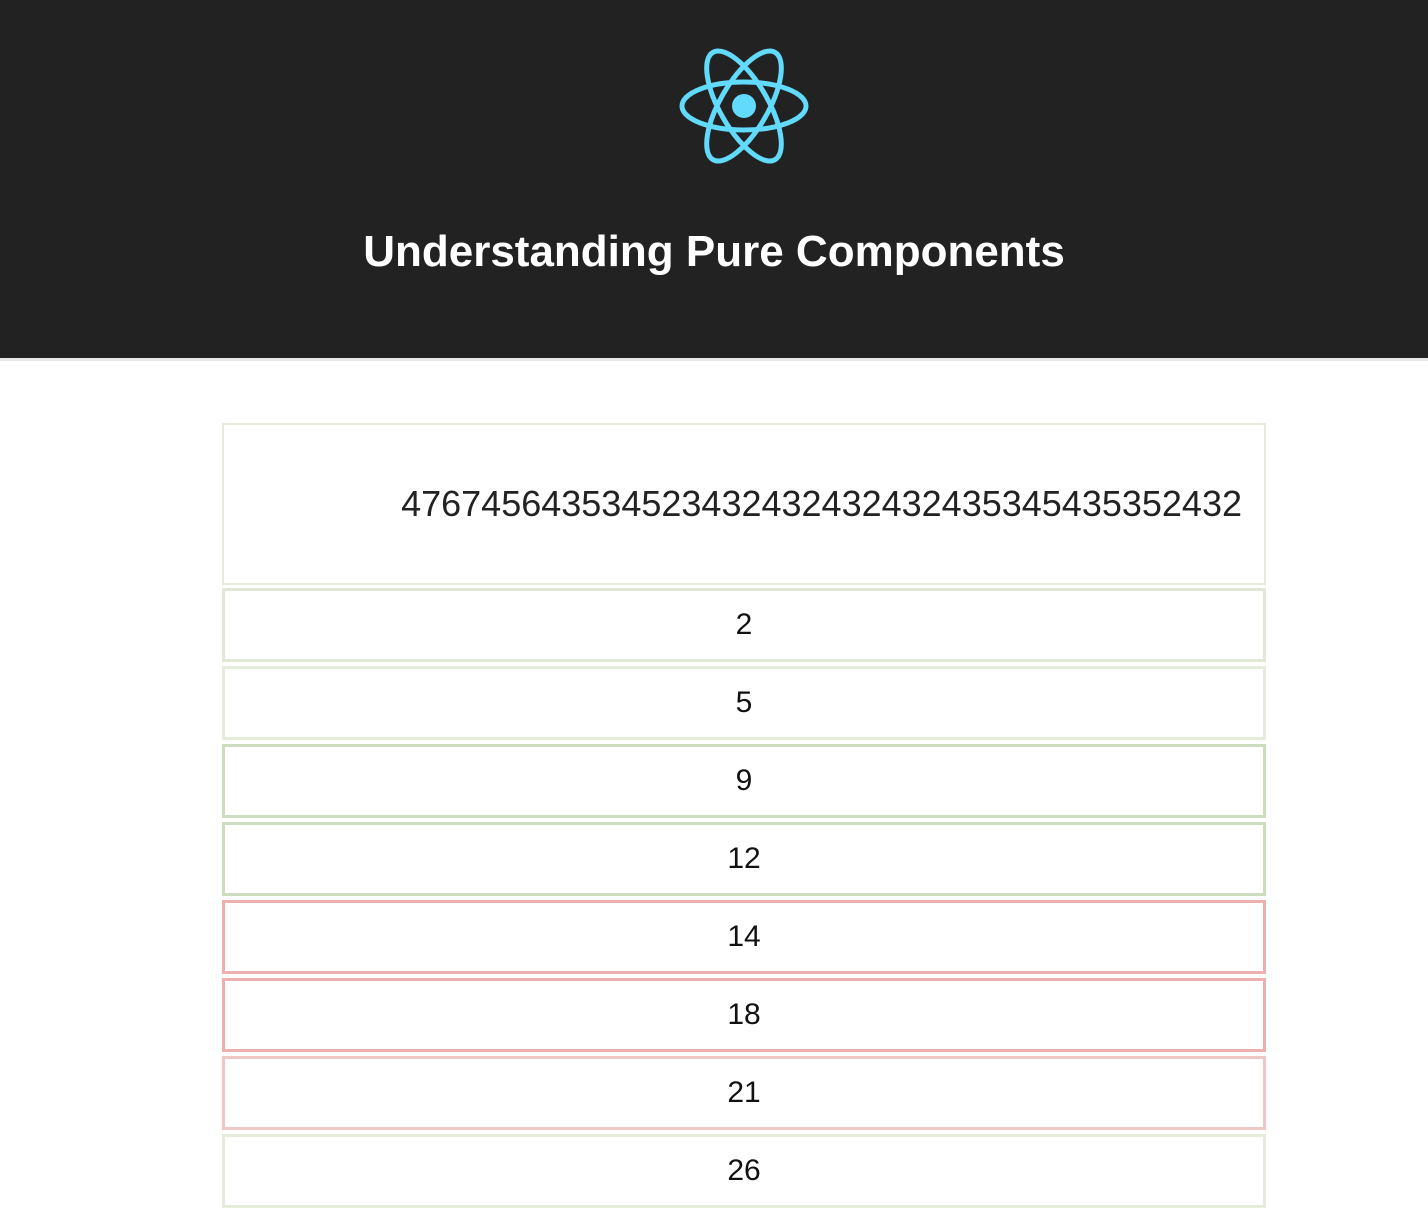  I want to click on list-item: 21, so click(744, 1093).